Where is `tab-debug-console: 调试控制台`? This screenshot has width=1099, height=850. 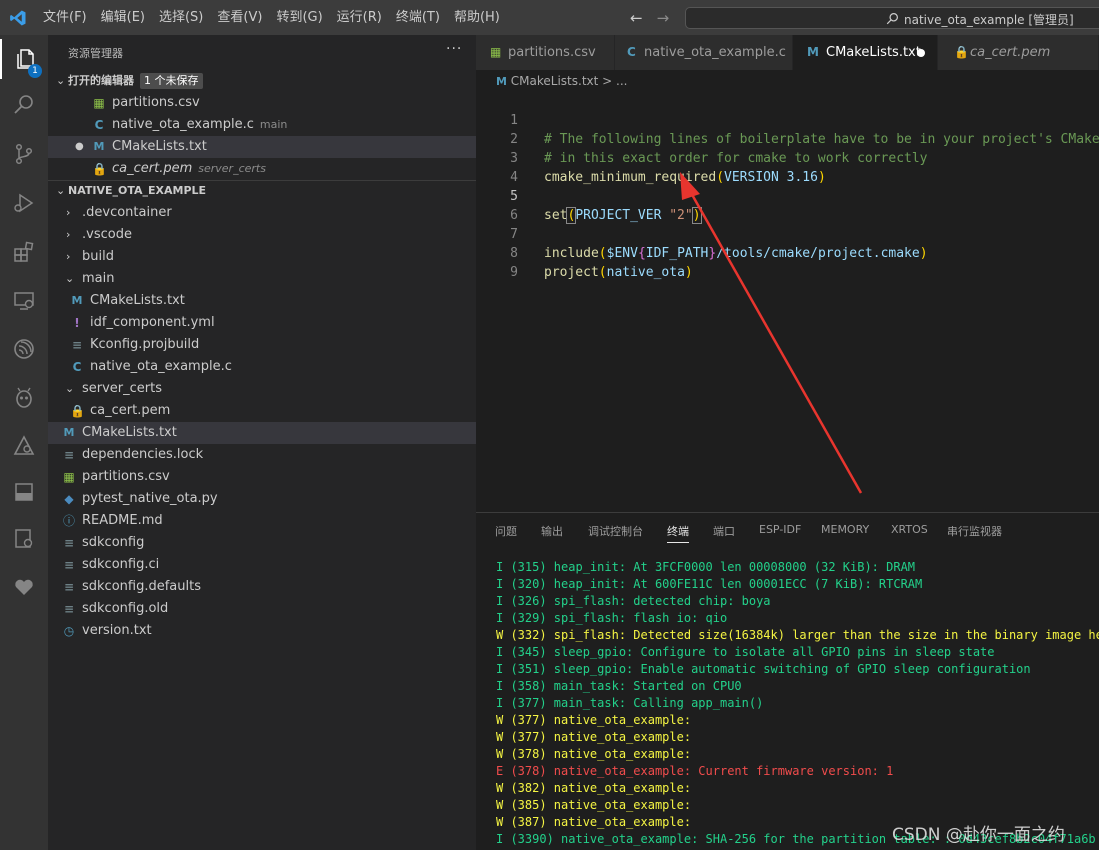 tab-debug-console: 调试控制台 is located at coordinates (615, 531).